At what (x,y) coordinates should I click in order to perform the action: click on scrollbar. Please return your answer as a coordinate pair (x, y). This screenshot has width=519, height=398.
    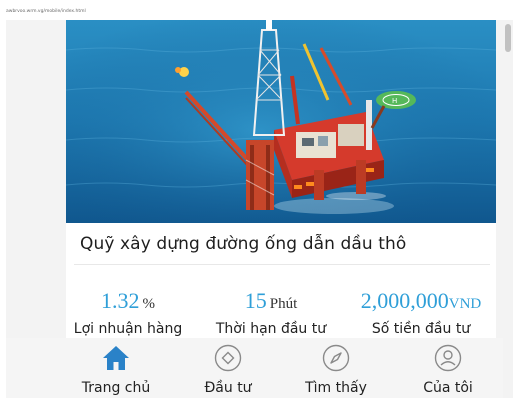
    Looking at the image, I should click on (508, 209).